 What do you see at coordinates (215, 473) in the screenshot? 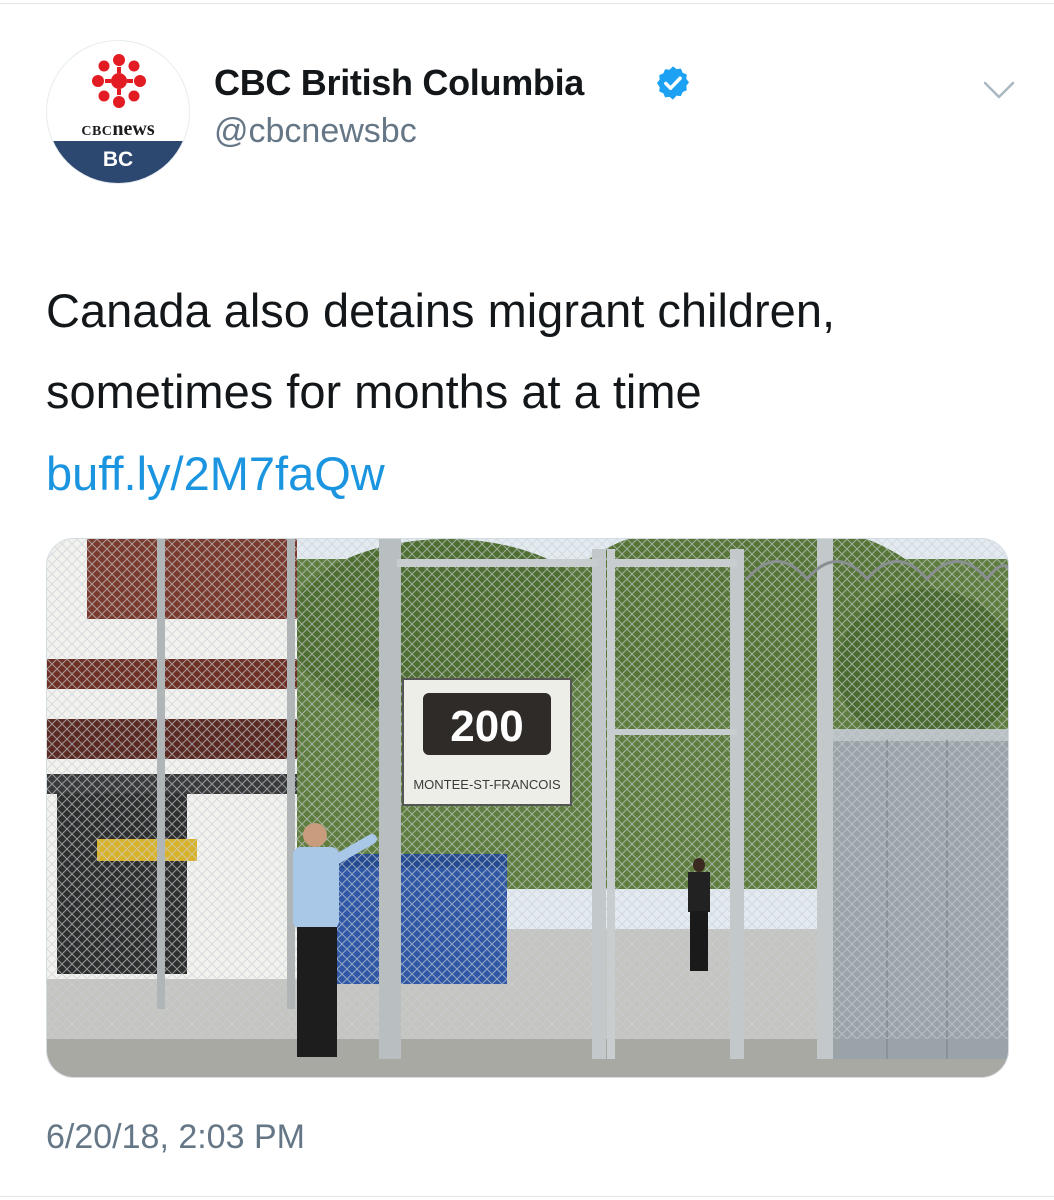
I see `tweet-link: buff.ly/2M7faQw` at bounding box center [215, 473].